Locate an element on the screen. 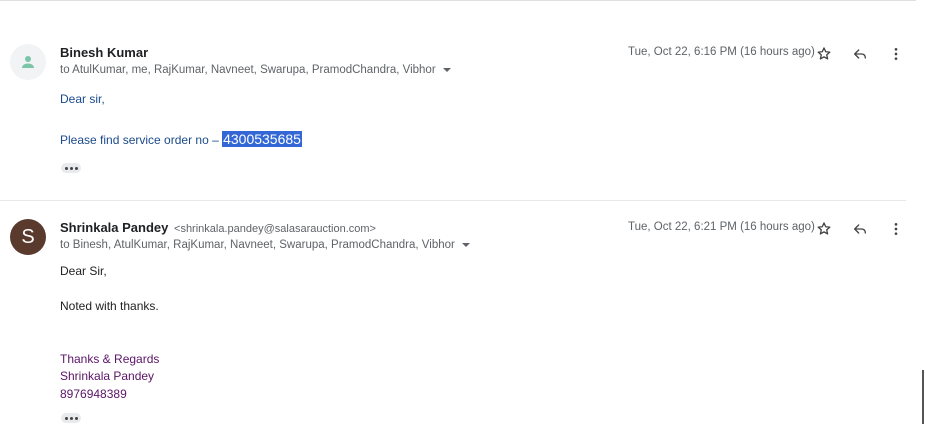 Image resolution: width=925 pixels, height=424 pixels. scrollbar-edge is located at coordinates (923, 397).